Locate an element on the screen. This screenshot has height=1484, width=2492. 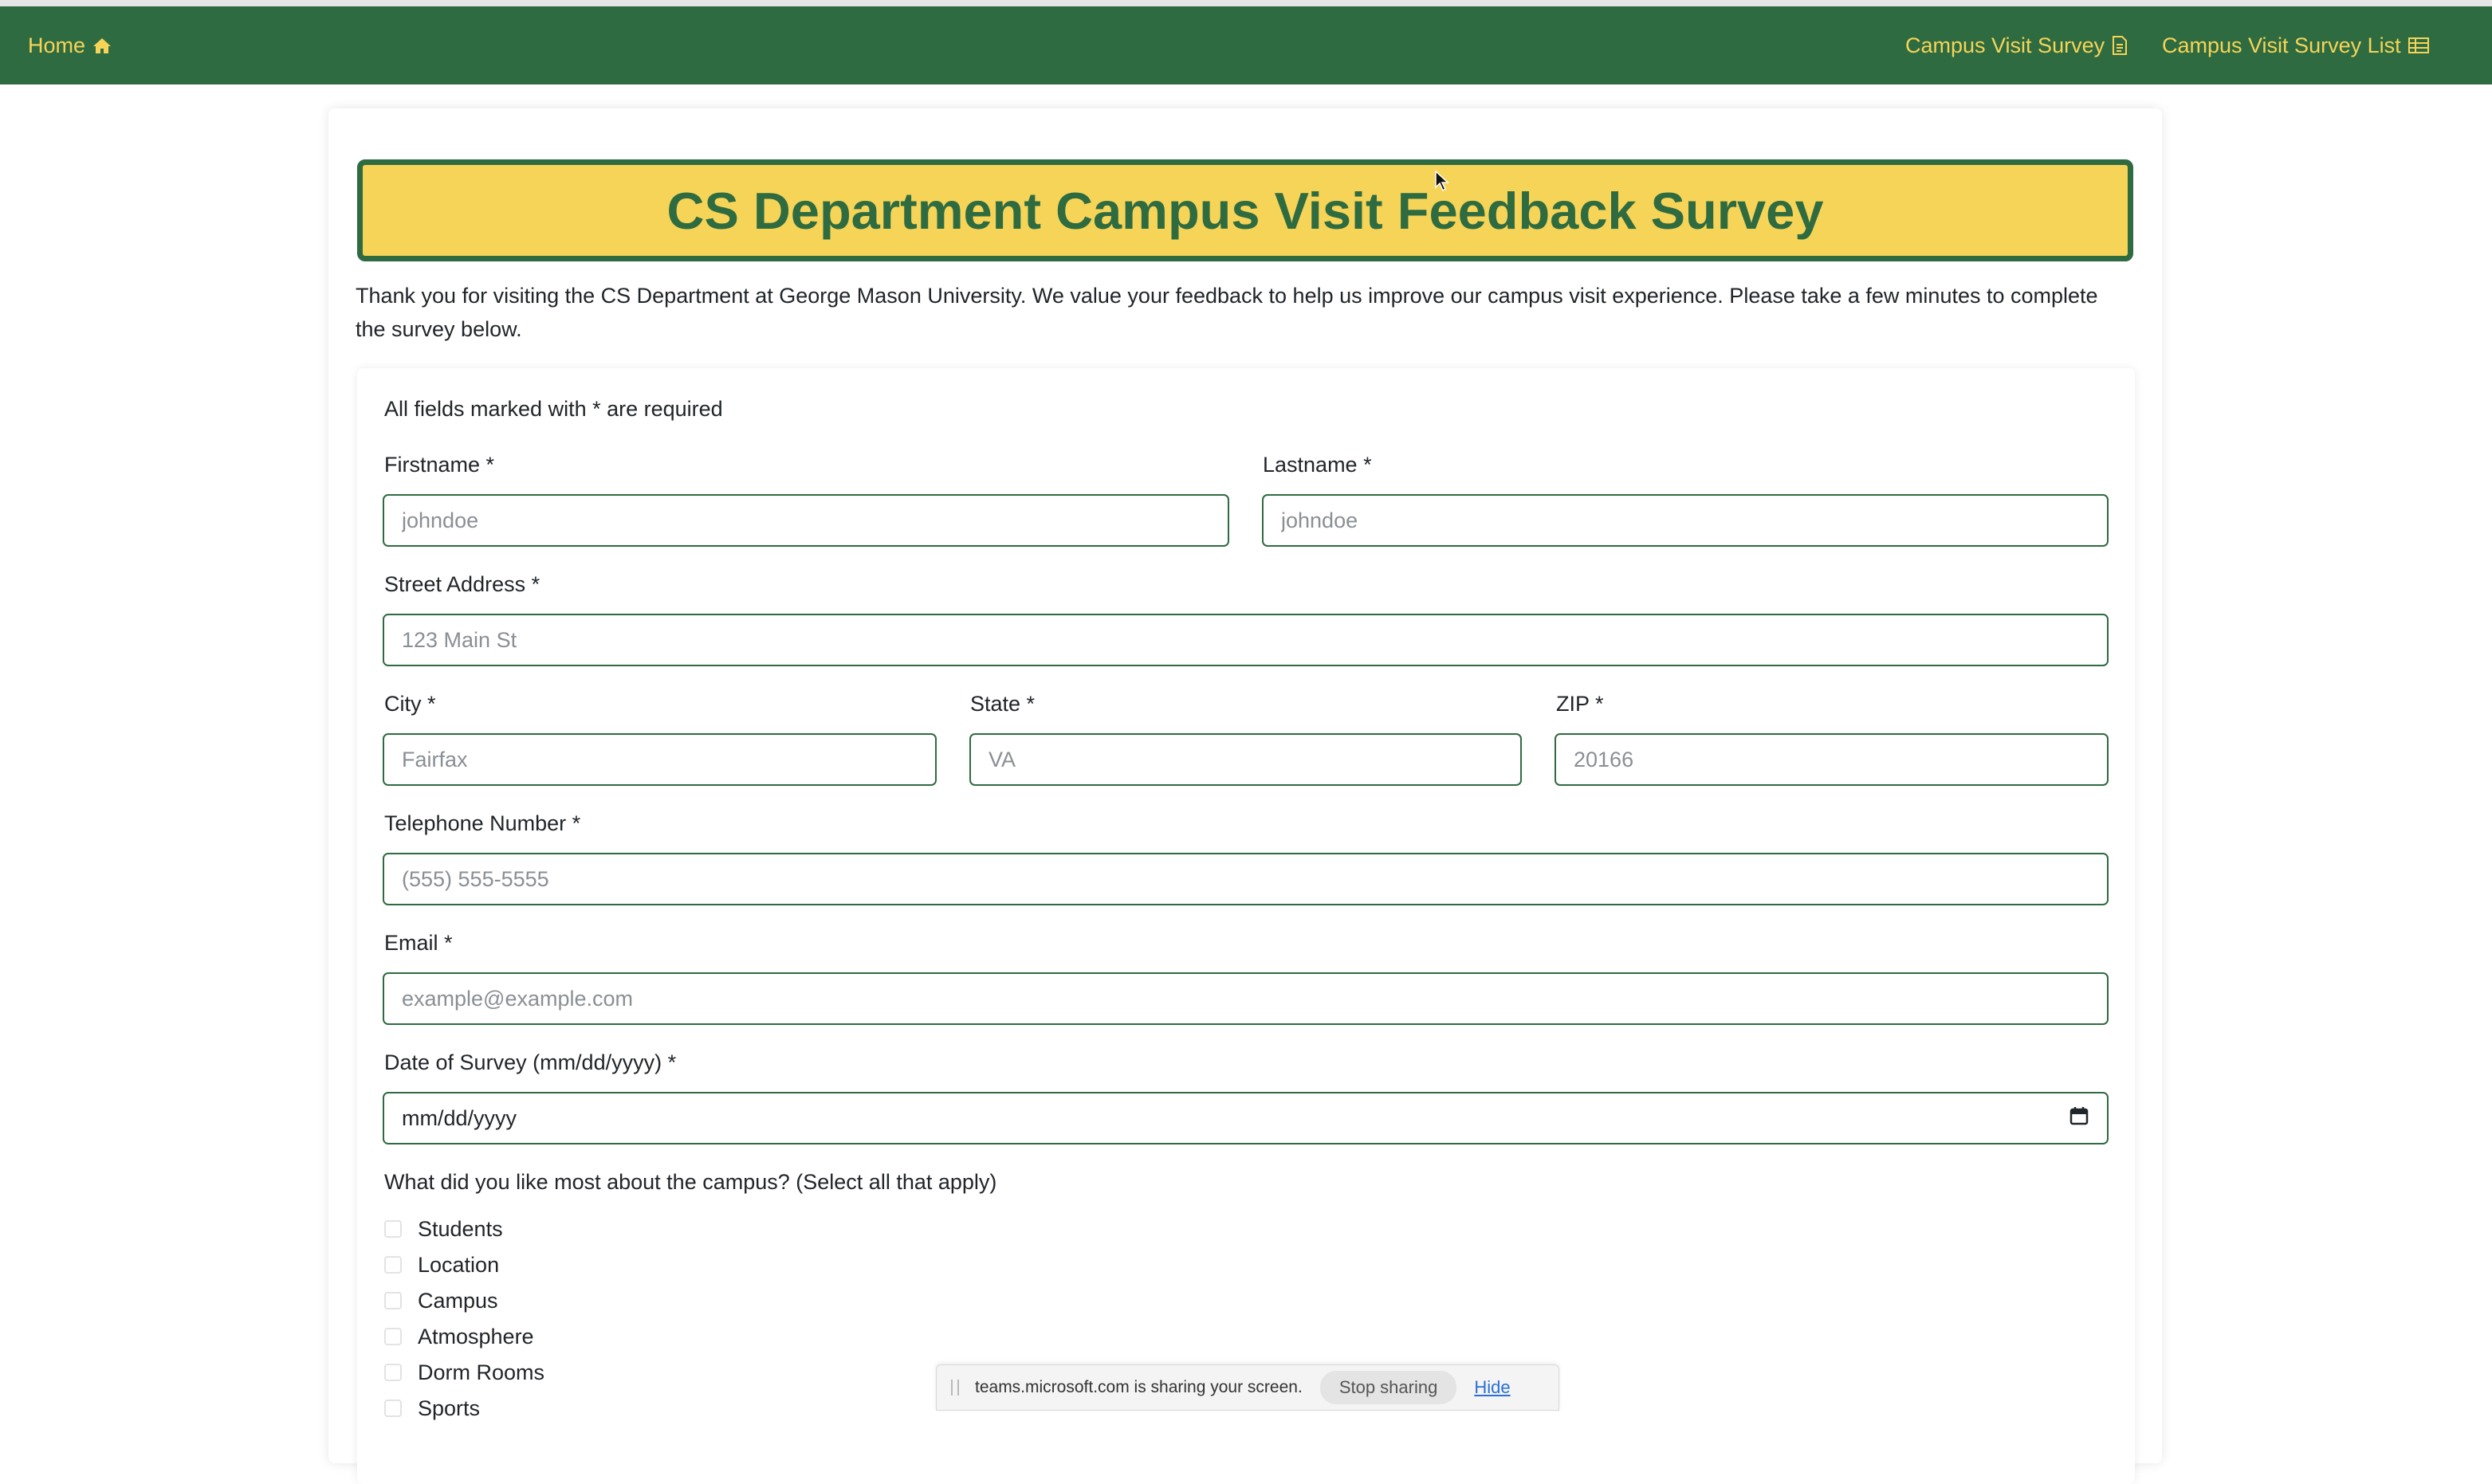
likes-option-atmosphere: Atmosphere is located at coordinates (459, 1336).